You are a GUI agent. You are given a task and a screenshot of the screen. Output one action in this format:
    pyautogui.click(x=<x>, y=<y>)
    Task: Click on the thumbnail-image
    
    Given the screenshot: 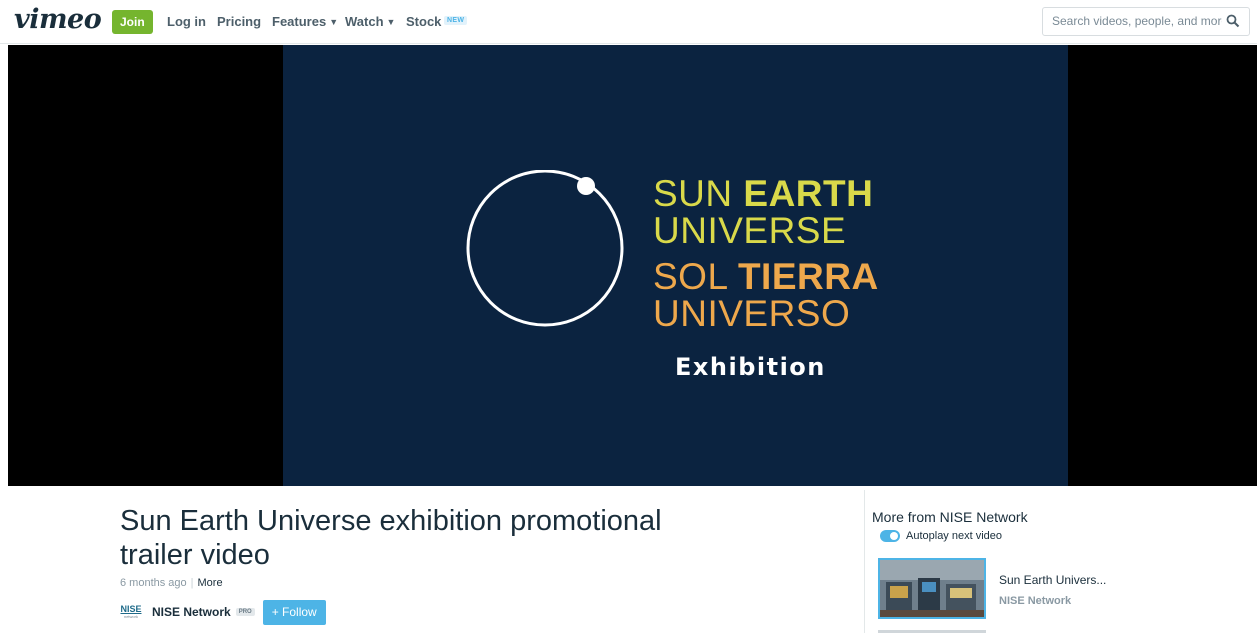 What is the action you would take?
    pyautogui.click(x=932, y=588)
    